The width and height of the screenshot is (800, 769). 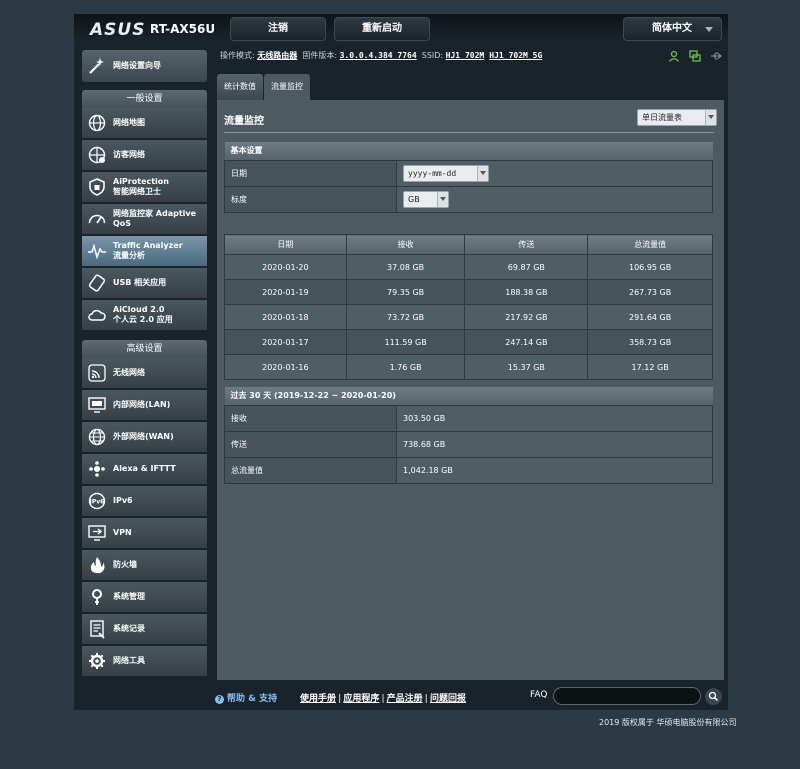 What do you see at coordinates (382, 29) in the screenshot?
I see `reboot-button: 重新启动` at bounding box center [382, 29].